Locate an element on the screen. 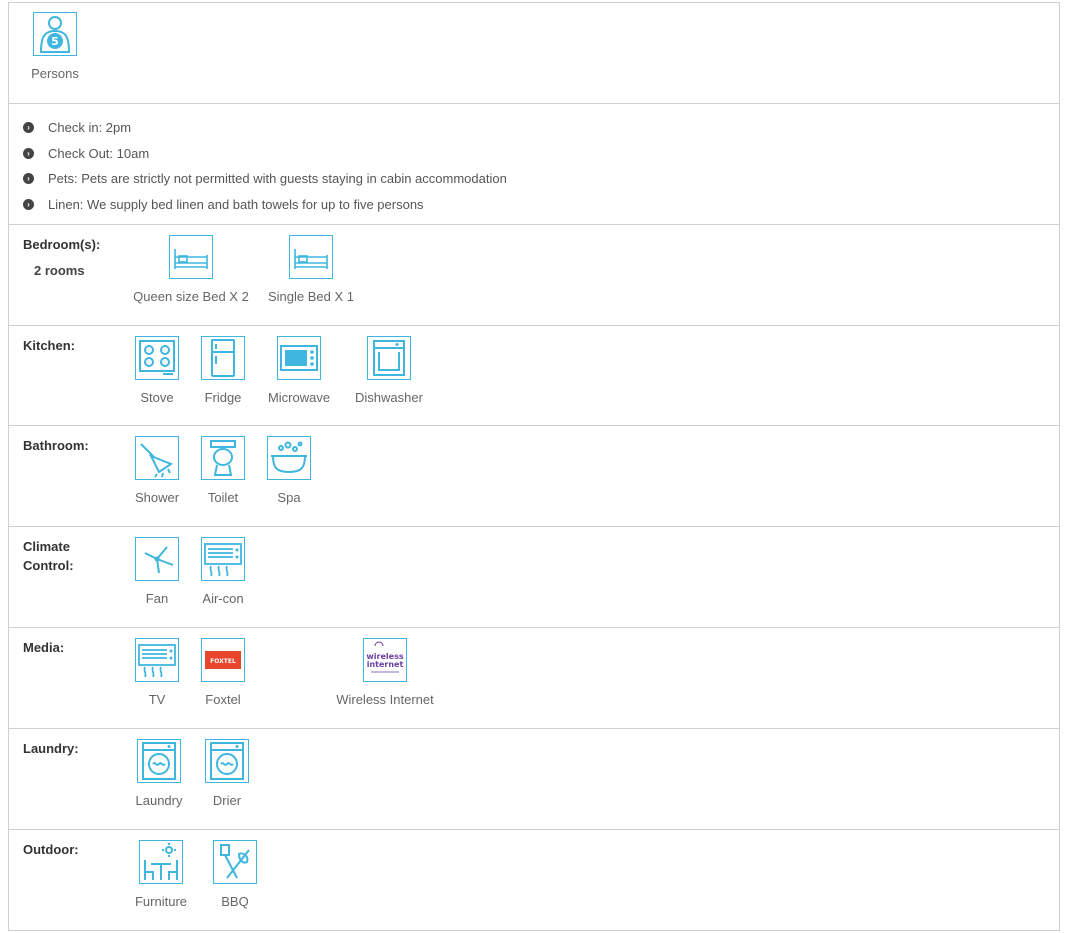 The height and width of the screenshot is (933, 1069). toilet-icon is located at coordinates (223, 458).